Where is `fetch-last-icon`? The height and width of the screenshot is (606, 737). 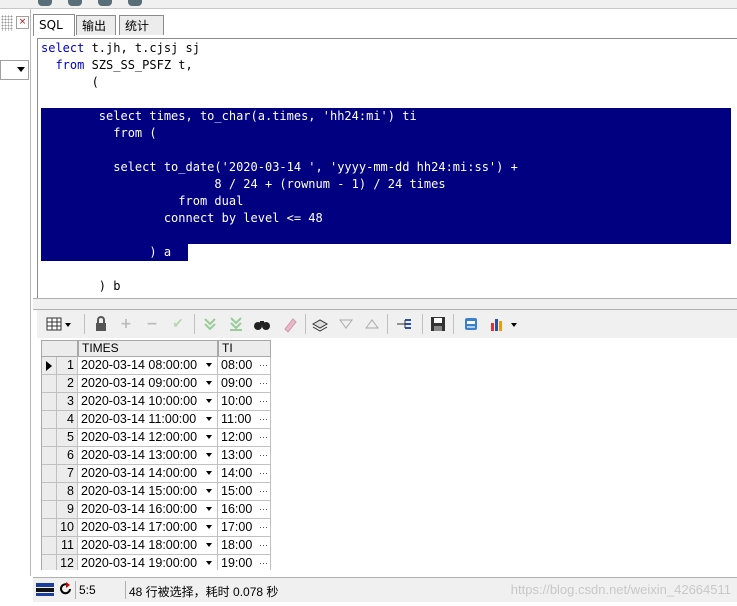
fetch-last-icon is located at coordinates (236, 324).